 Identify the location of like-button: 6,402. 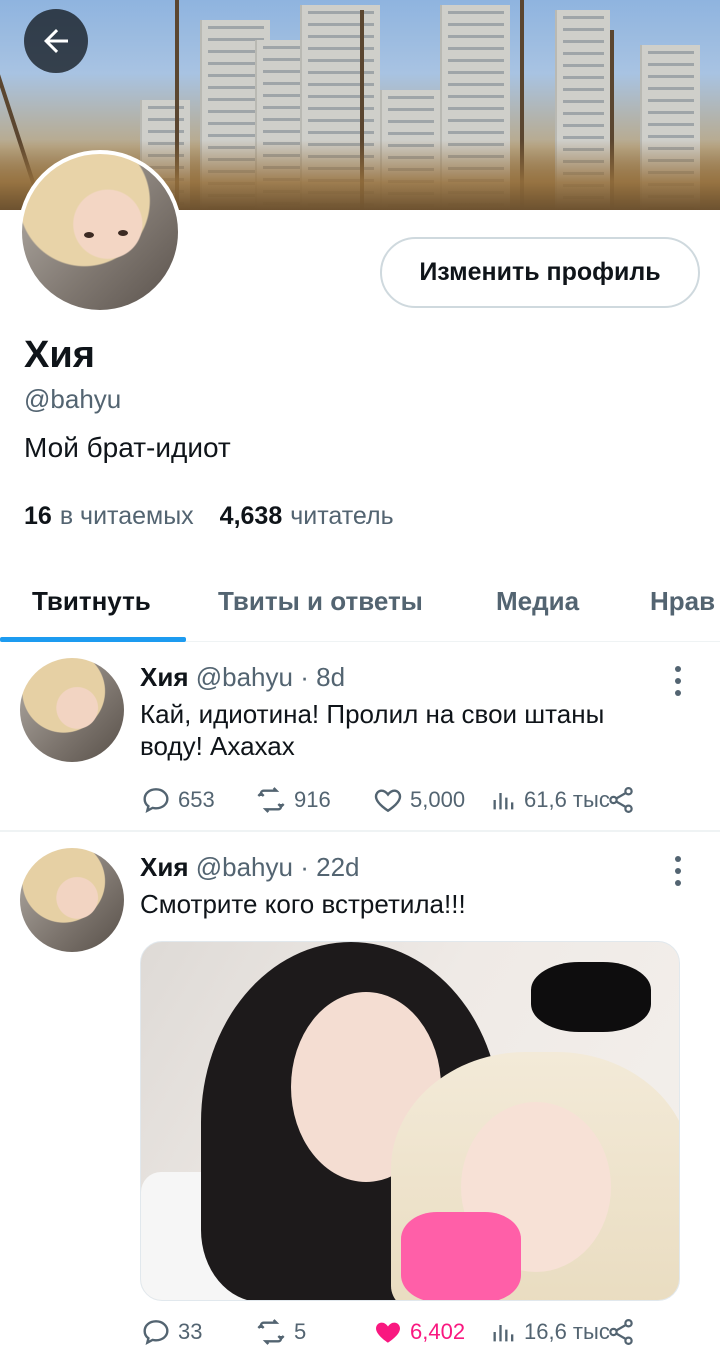
(418, 1332).